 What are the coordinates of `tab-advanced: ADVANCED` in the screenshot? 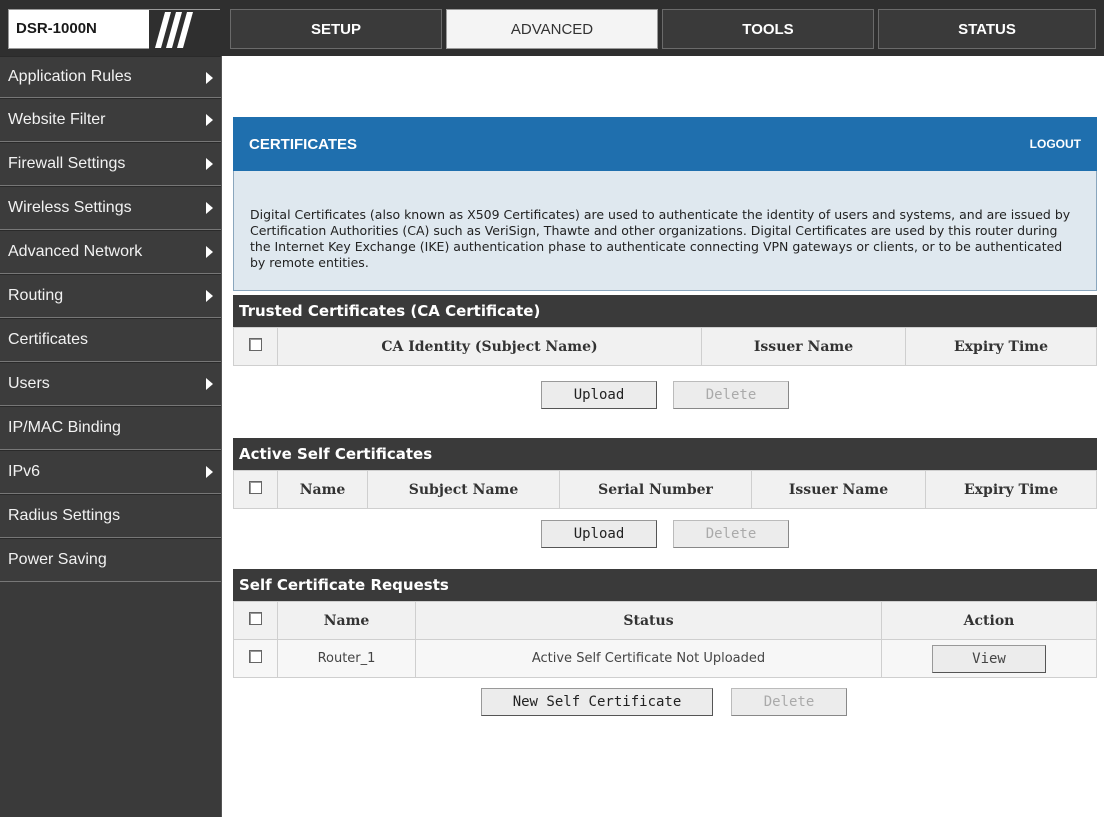 It's located at (552, 29).